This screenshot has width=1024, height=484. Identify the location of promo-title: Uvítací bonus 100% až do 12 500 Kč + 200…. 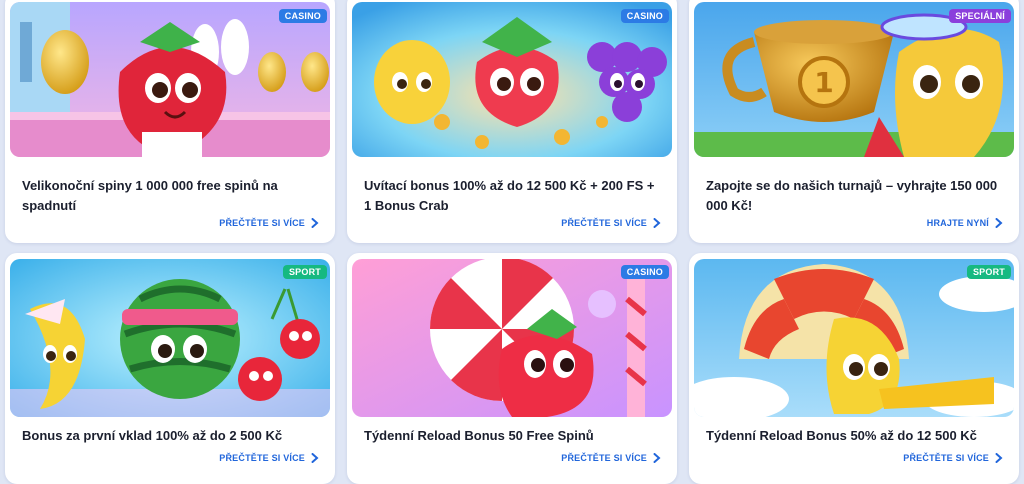
(511, 196).